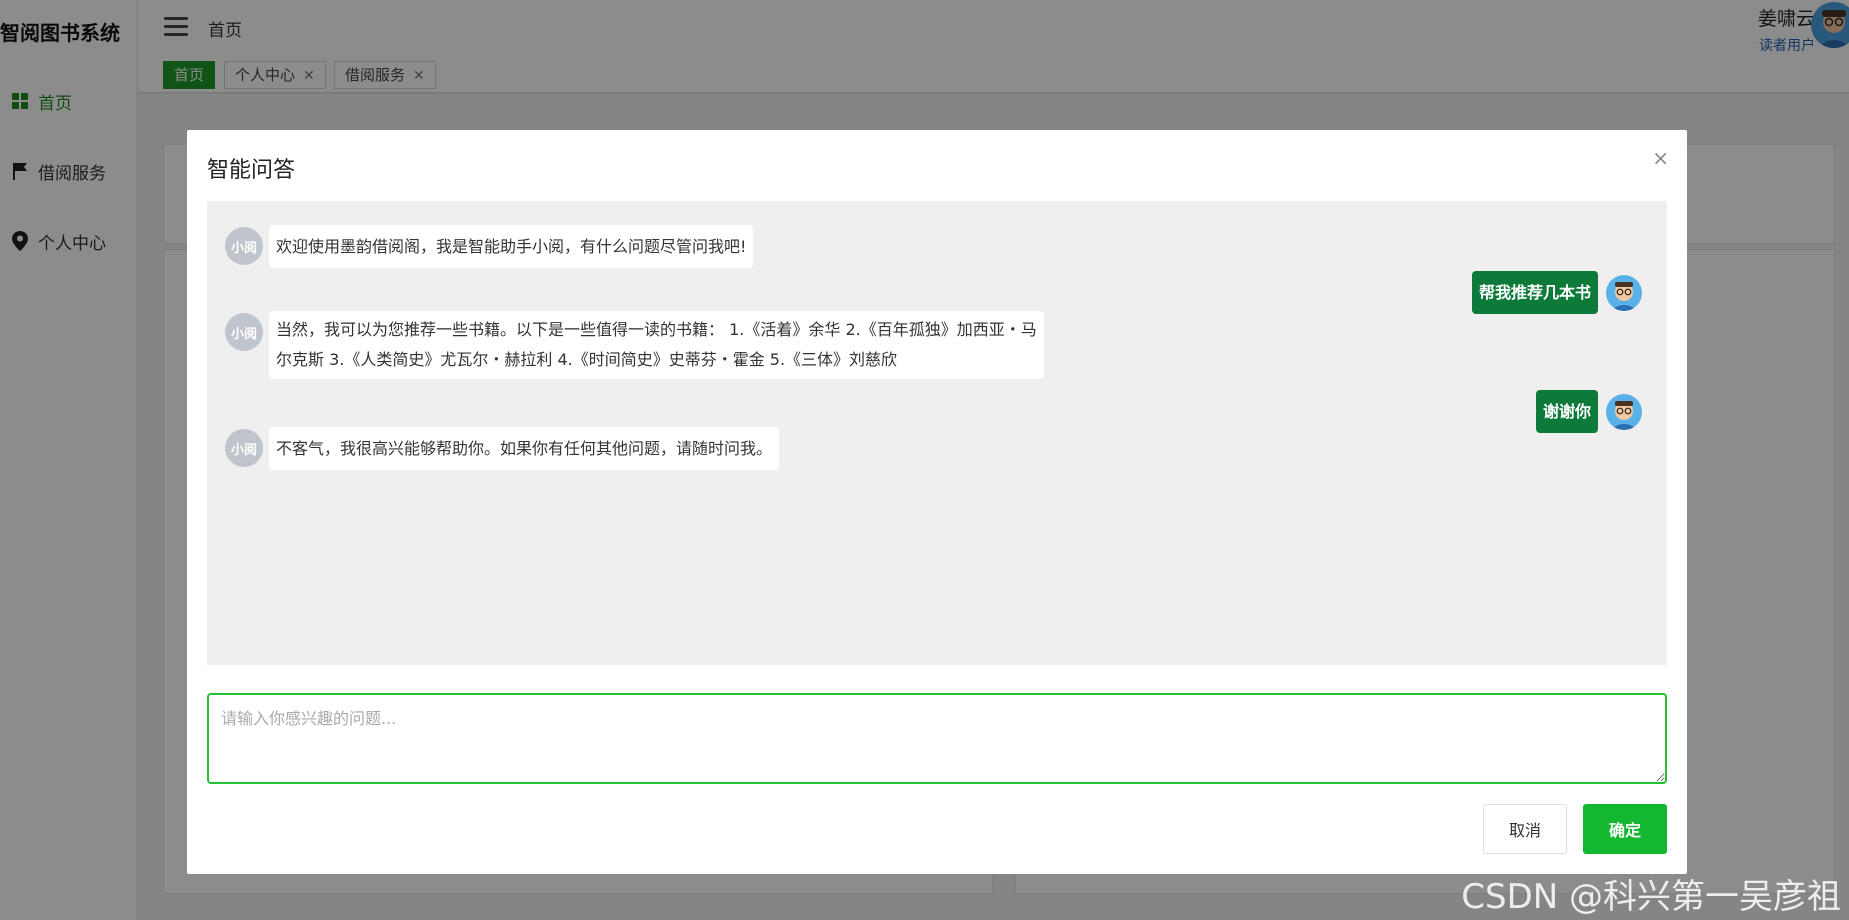  I want to click on watermark: CSDN @科兴第一吴彦祖, so click(1651, 897).